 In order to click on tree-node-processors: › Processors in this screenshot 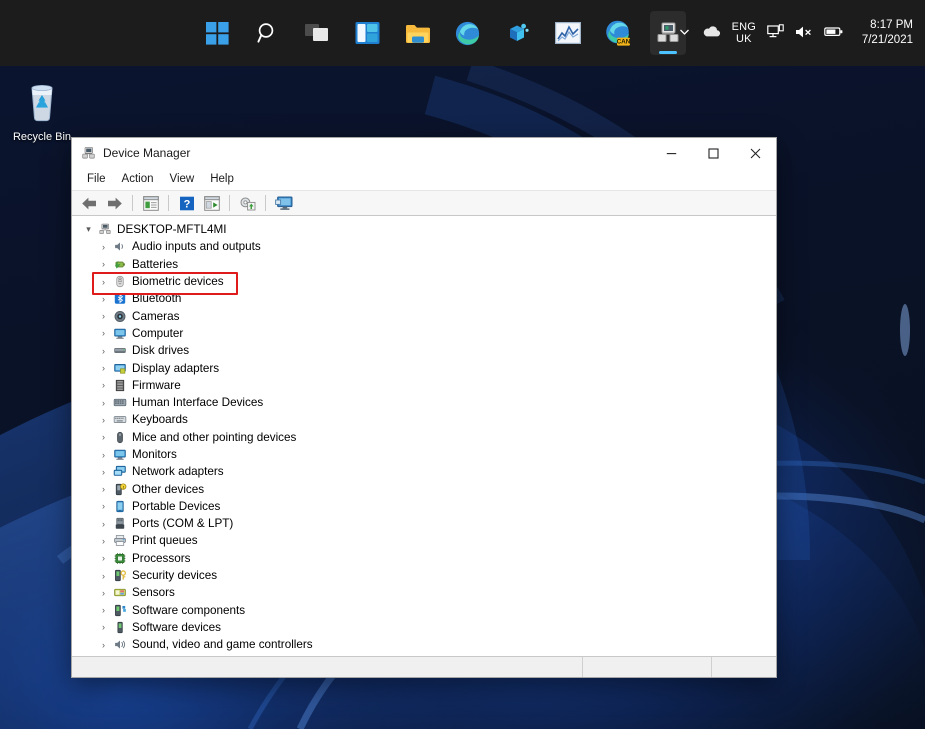, I will do `click(424, 558)`.